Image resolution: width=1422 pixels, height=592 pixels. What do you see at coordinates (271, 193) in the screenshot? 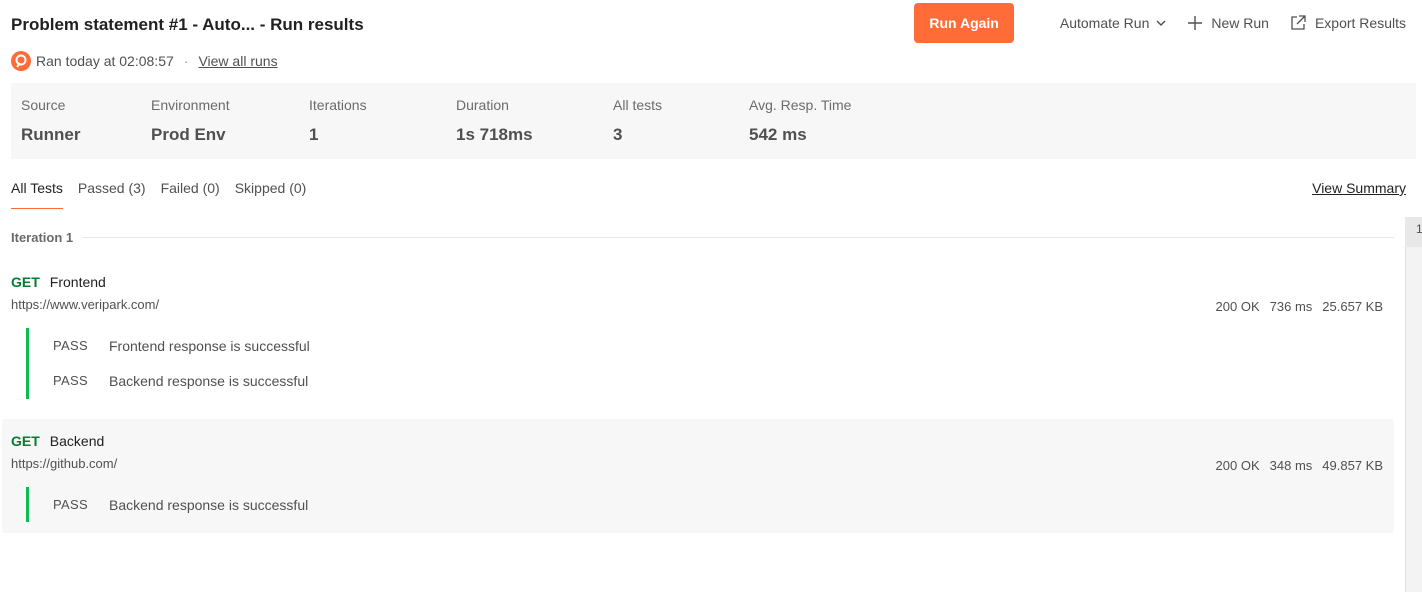
I see `tab-skipped: Skipped (0)` at bounding box center [271, 193].